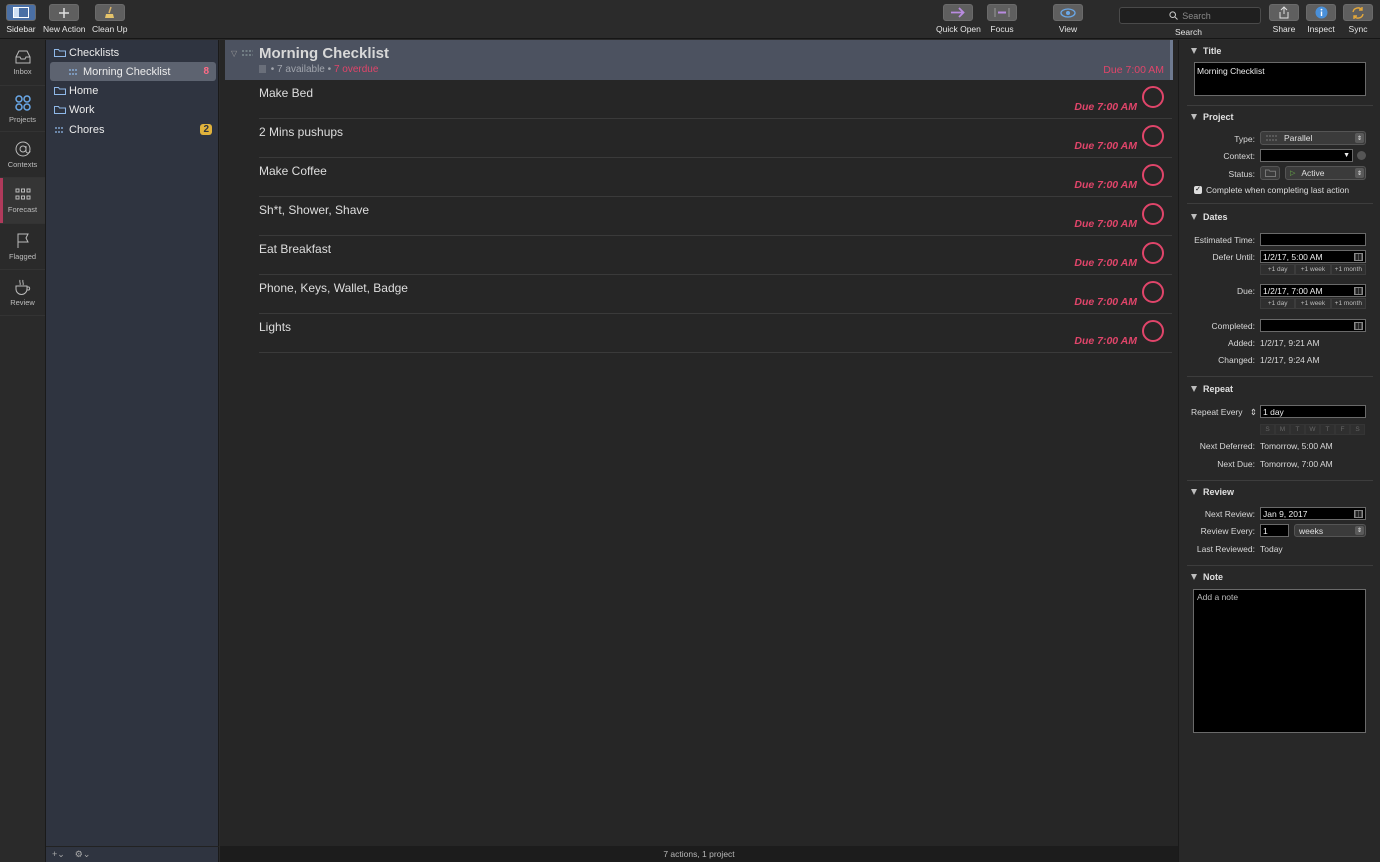 The width and height of the screenshot is (1380, 862). Describe the element at coordinates (1313, 411) in the screenshot. I see `repeat-interval-field: 1 day` at that location.